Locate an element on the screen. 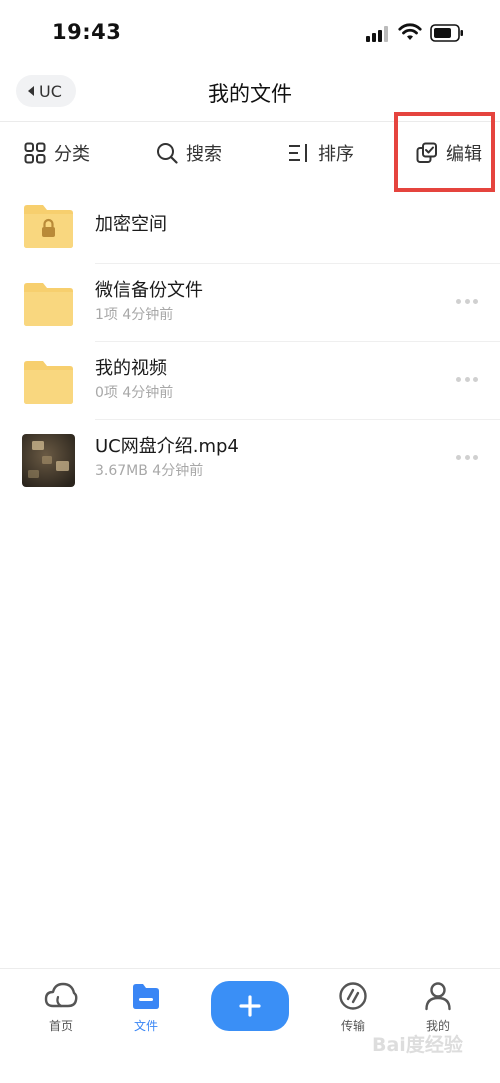 This screenshot has height=1083, width=500. cloud-icon is located at coordinates (61, 995).